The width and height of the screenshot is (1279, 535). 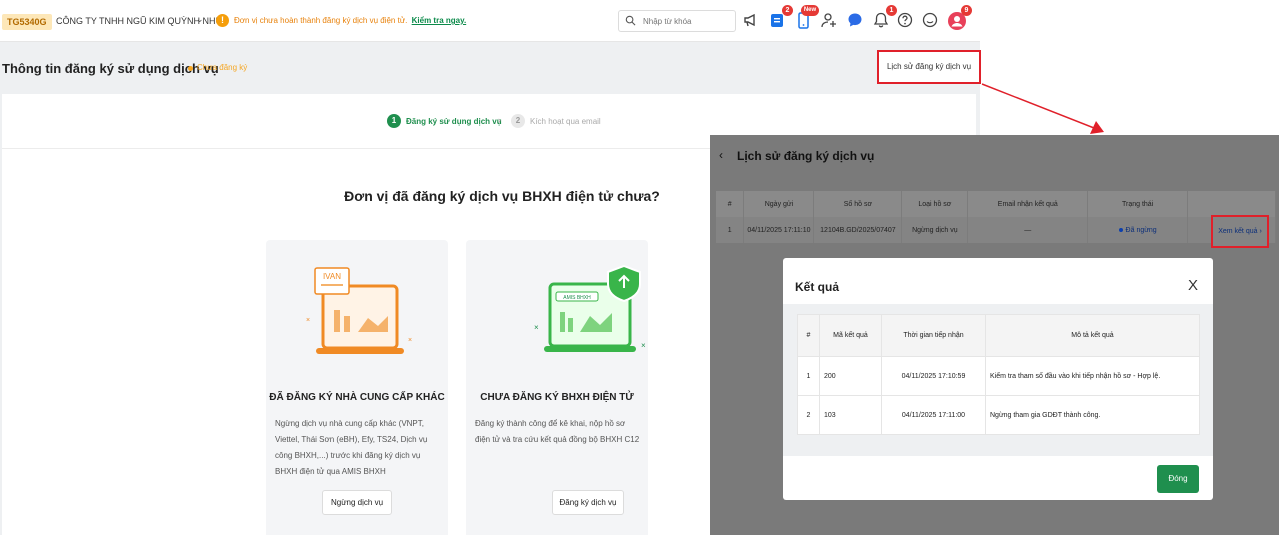 I want to click on row-received-time: 04/11/2025 17:10:59, so click(x=933, y=376).